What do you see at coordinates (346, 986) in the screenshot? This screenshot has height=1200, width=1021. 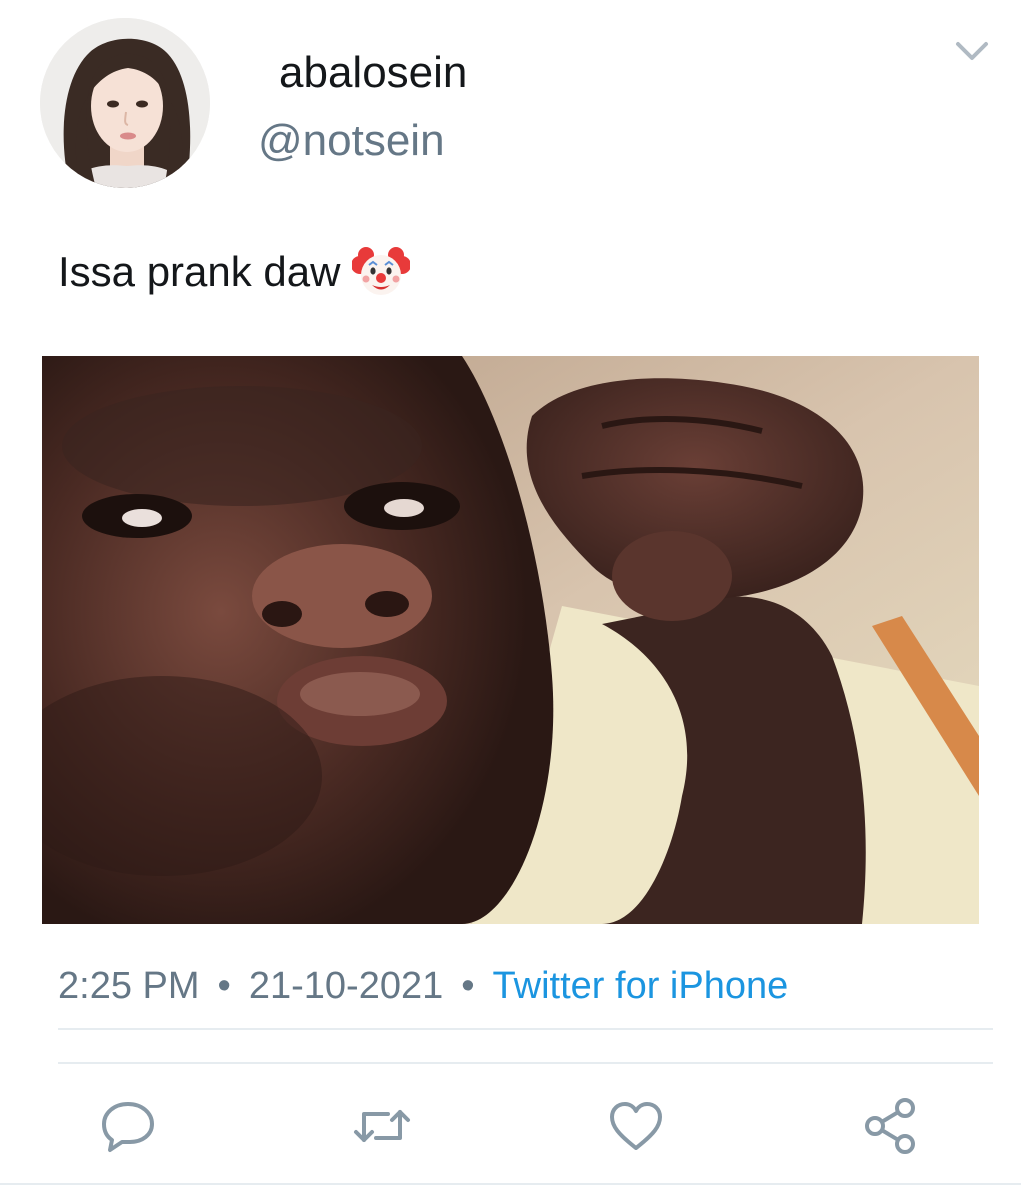 I see `tweet-date: 21-10-2021` at bounding box center [346, 986].